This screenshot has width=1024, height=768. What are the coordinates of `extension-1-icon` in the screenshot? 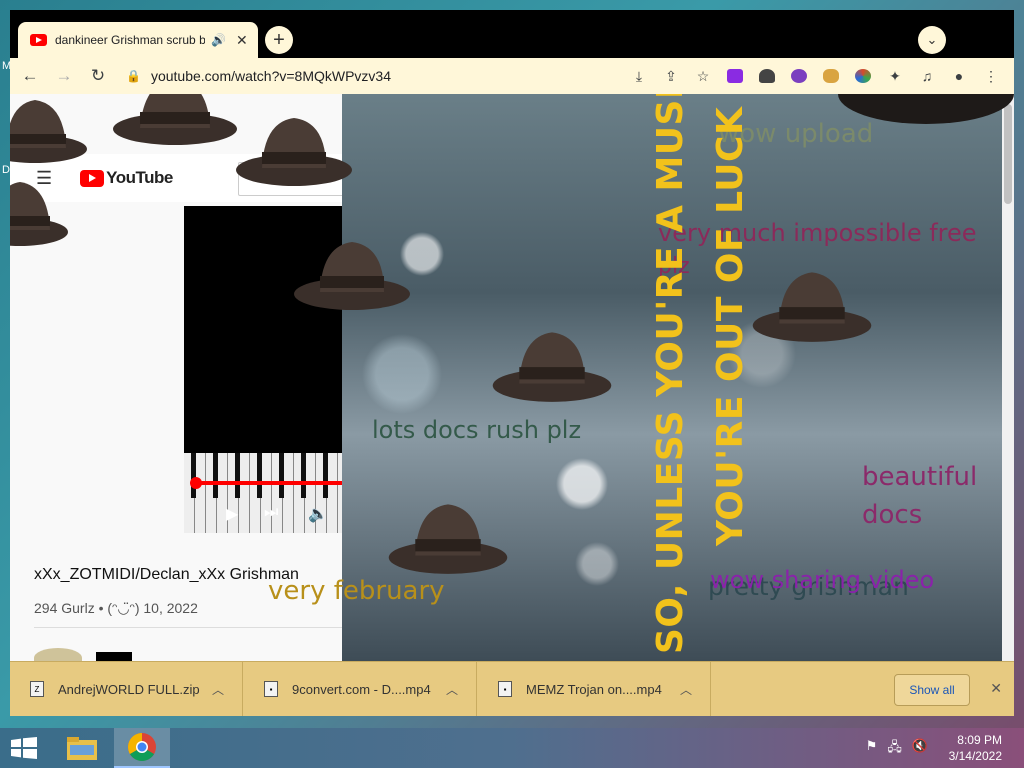 It's located at (735, 76).